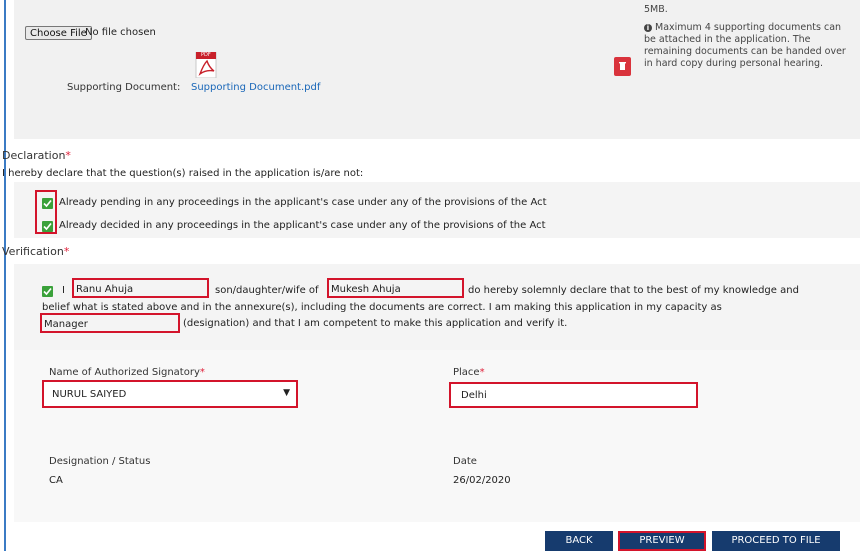 This screenshot has height=551, width=862. What do you see at coordinates (66, 324) in the screenshot?
I see `verification-designation-value: Manager` at bounding box center [66, 324].